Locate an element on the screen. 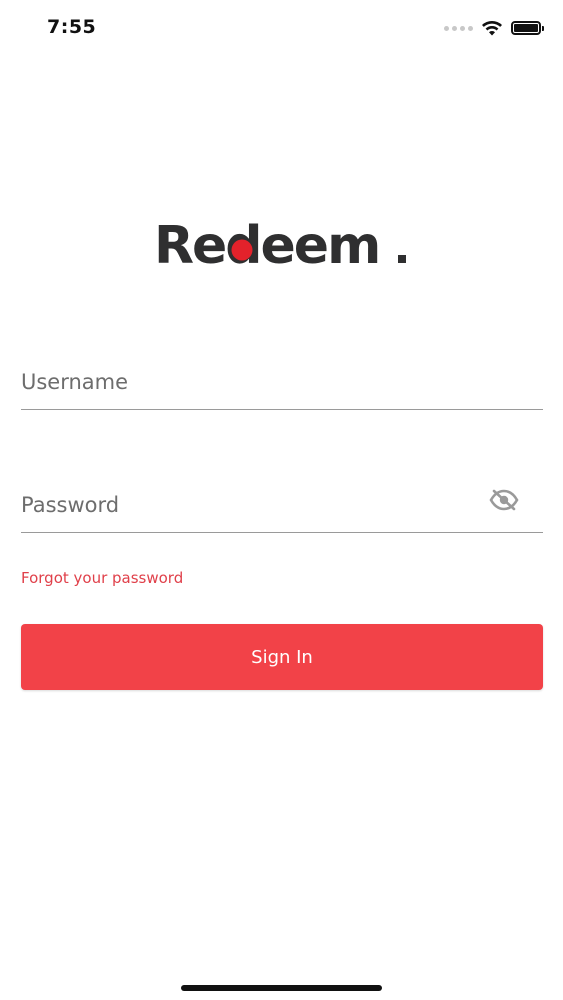 This screenshot has height=1000, width=563. eye-off-icon is located at coordinates (504, 500).